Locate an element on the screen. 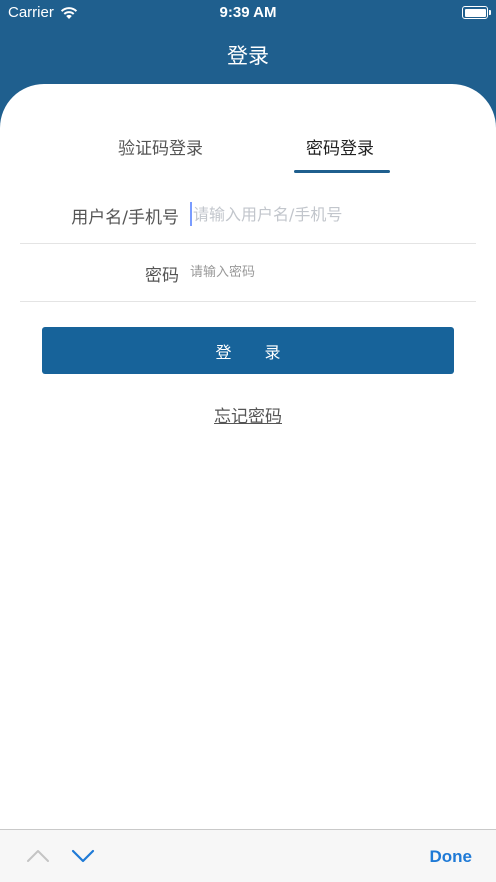  status-time: 9:39 AM is located at coordinates (248, 12).